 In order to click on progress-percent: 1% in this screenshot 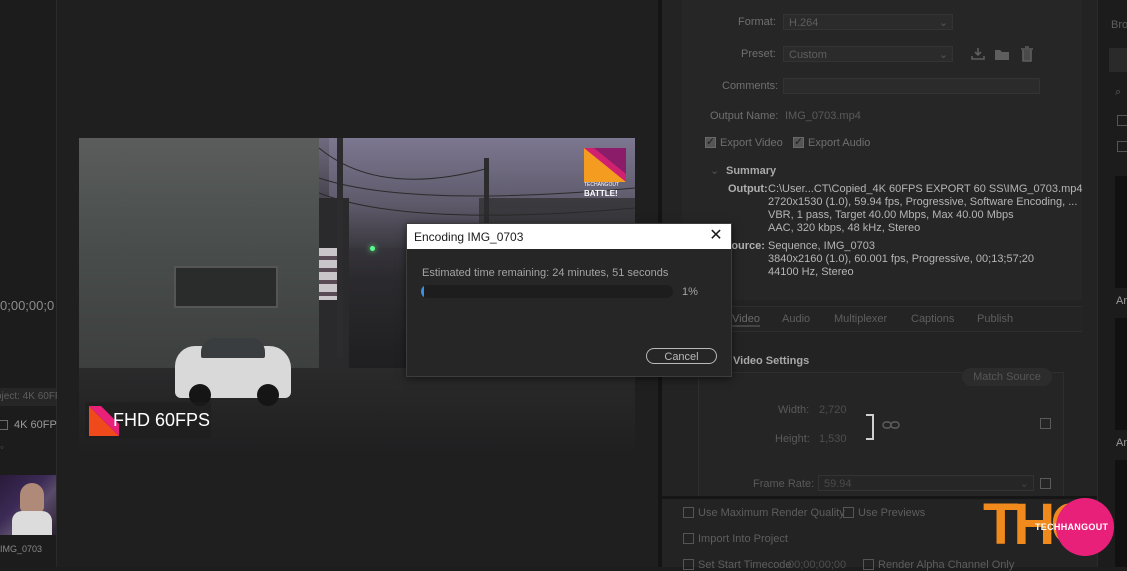, I will do `click(690, 292)`.